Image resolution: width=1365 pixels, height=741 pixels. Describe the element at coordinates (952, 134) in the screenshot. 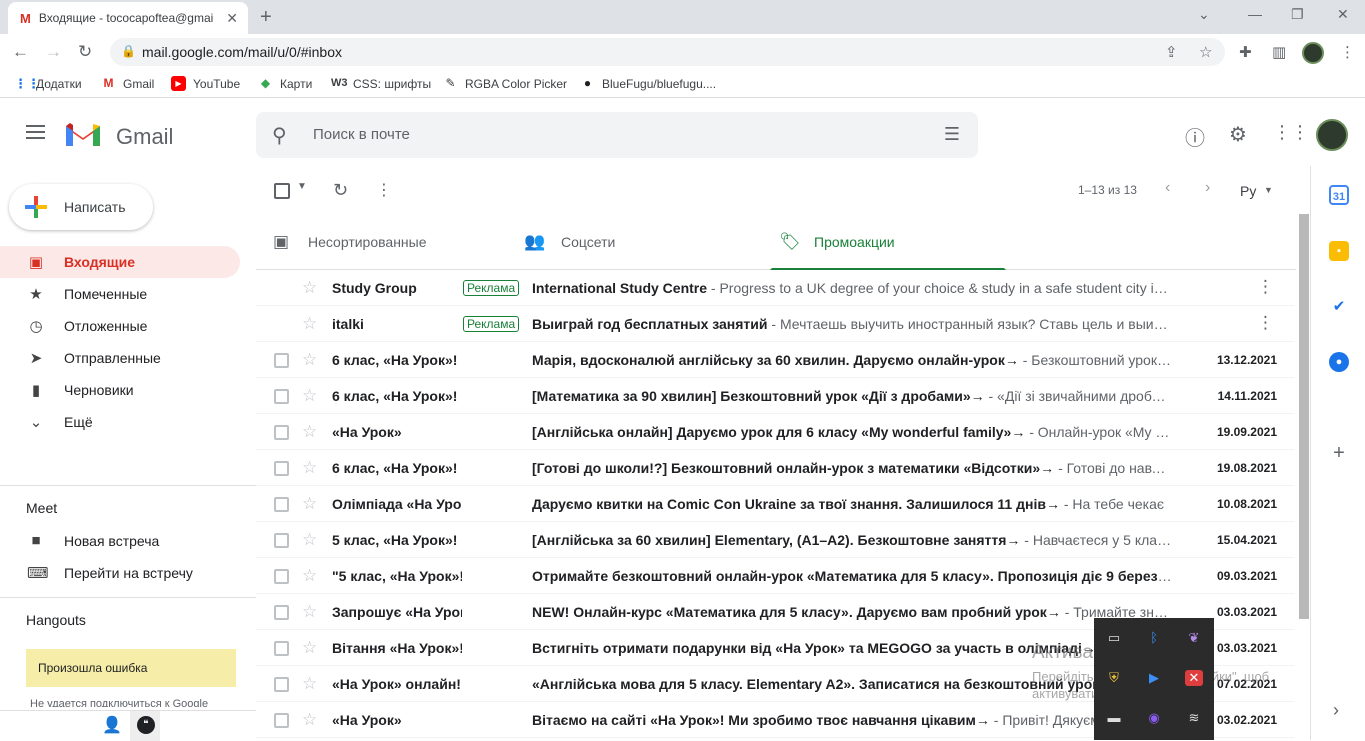

I see `search-options-icon: ☰` at that location.